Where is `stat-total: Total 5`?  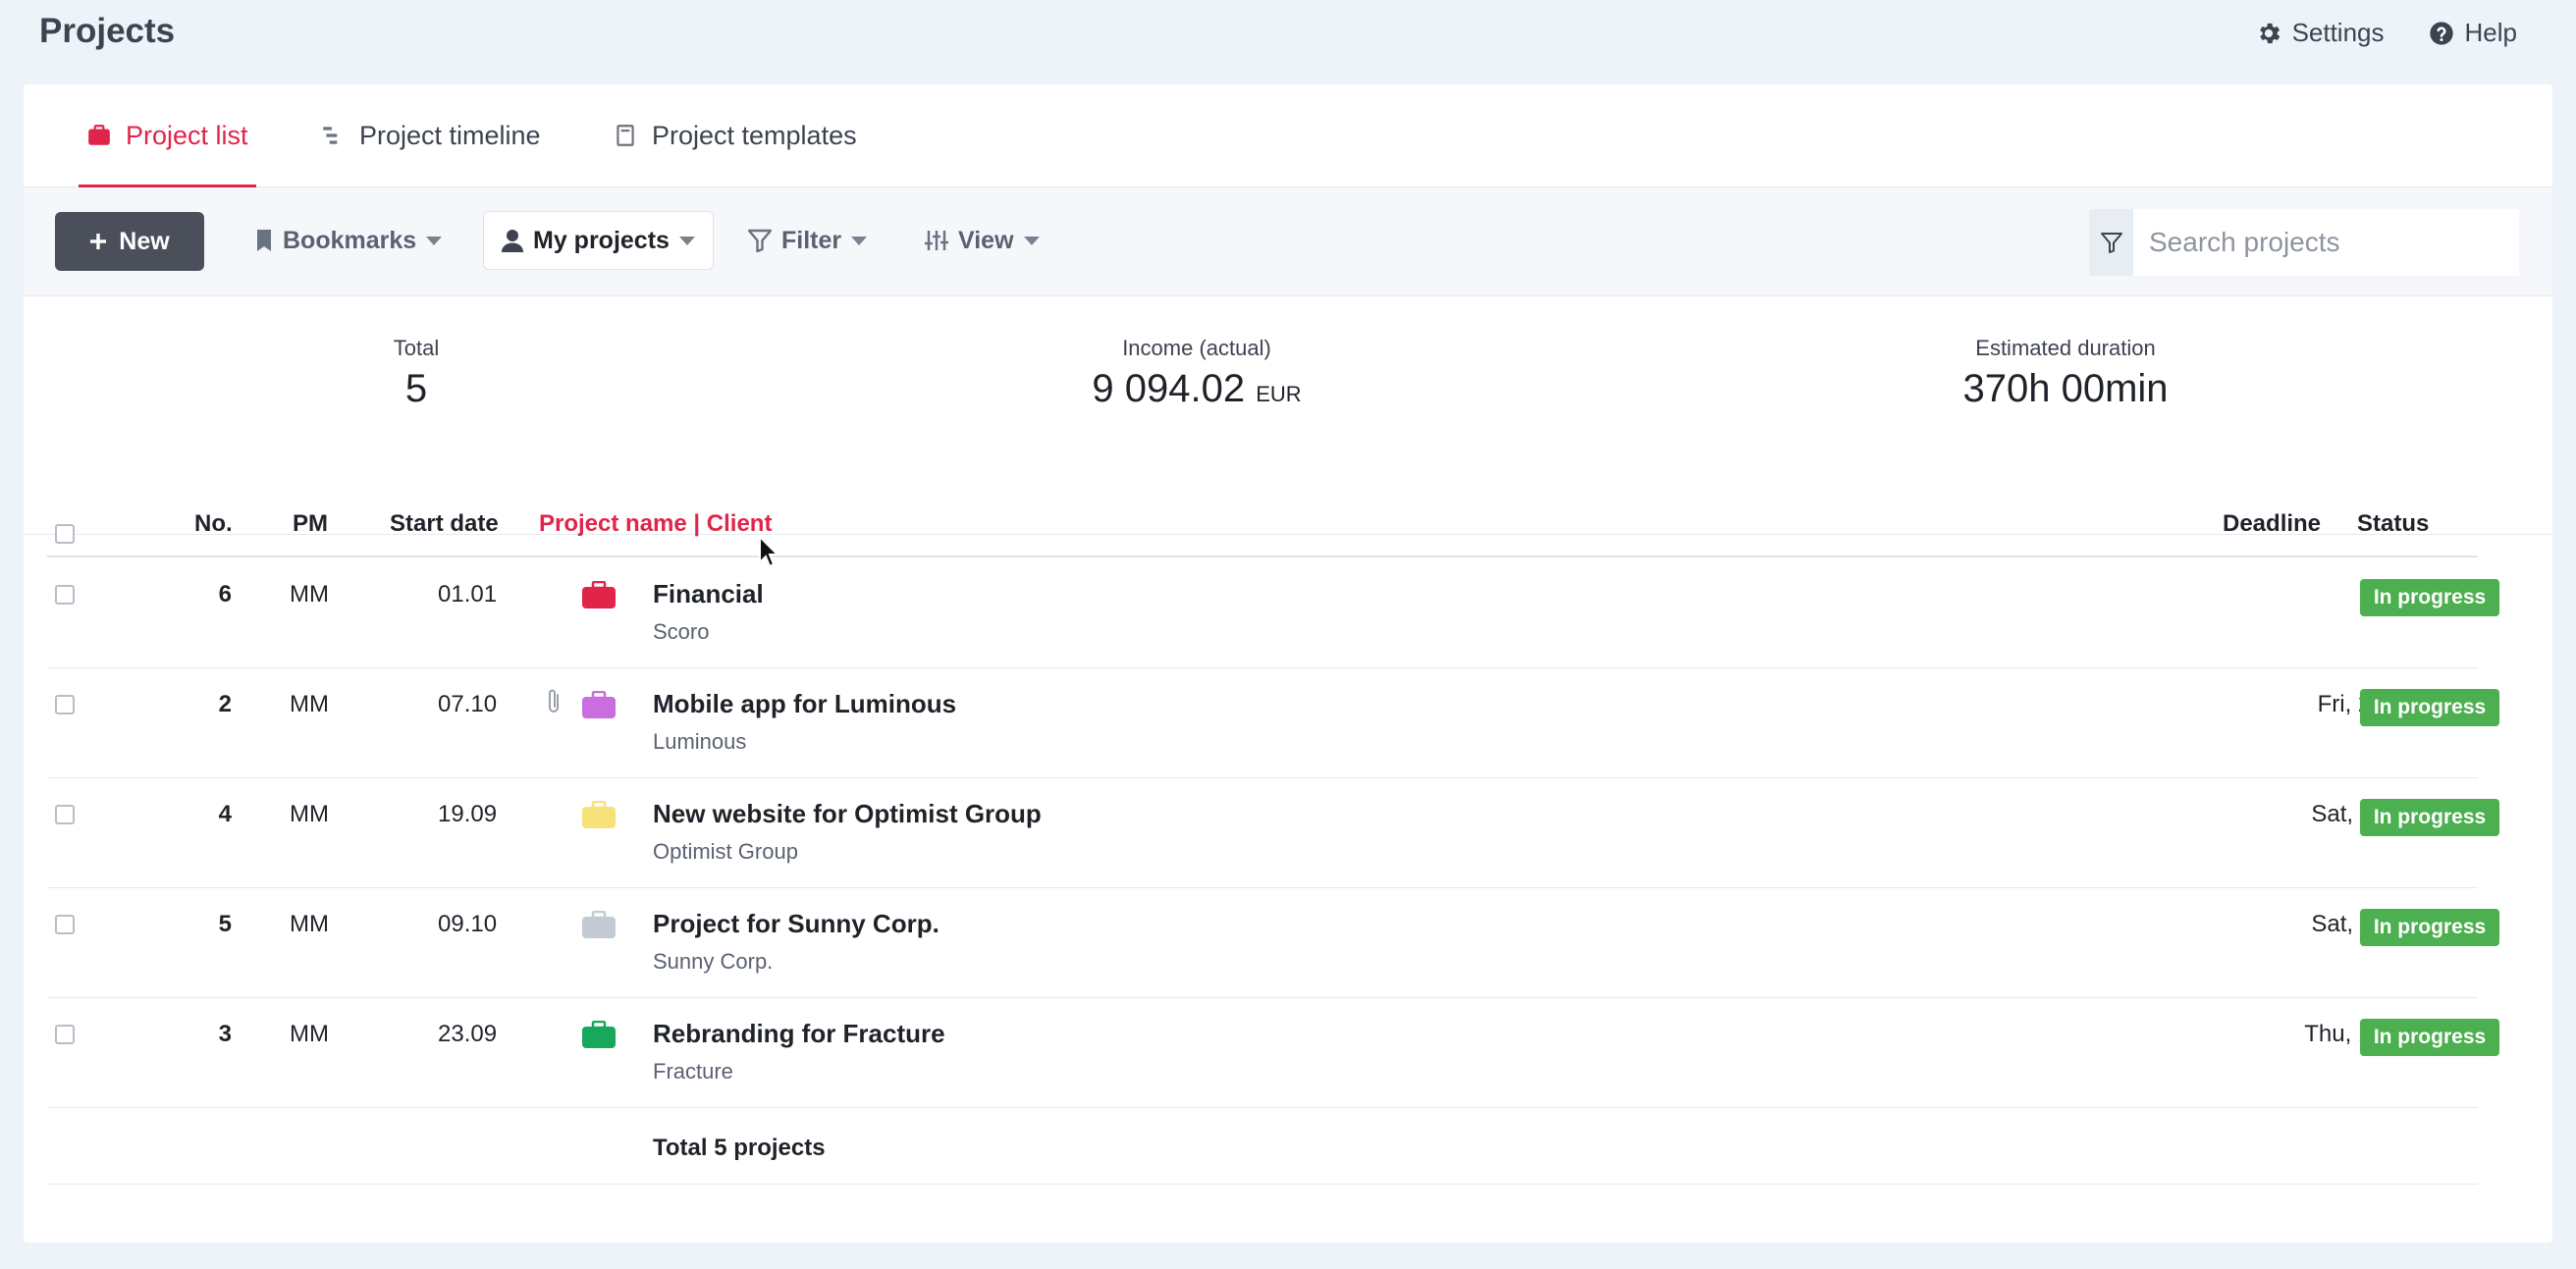
stat-total: Total 5 is located at coordinates (416, 373).